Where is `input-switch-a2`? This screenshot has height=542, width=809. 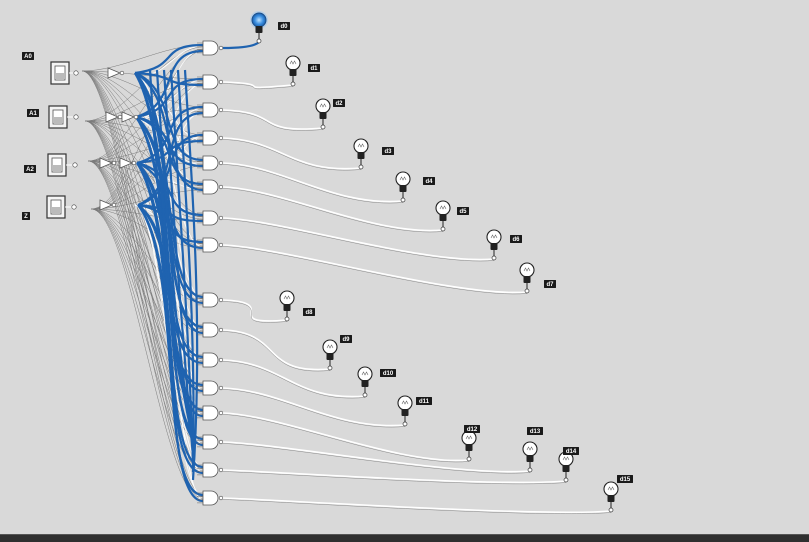
input-switch-a2 is located at coordinates (62, 165).